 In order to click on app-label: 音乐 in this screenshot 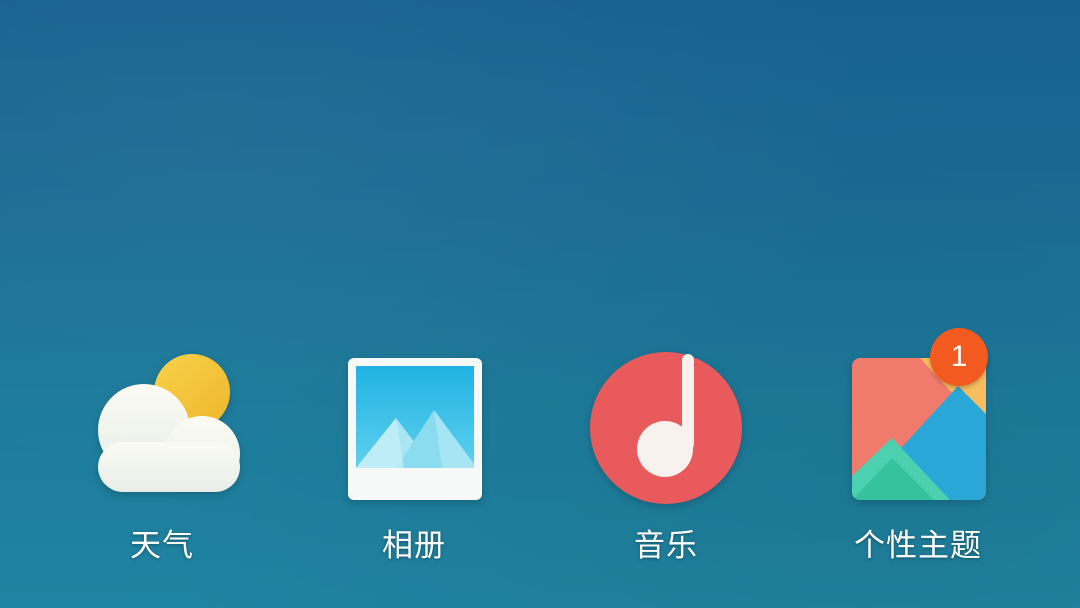, I will do `click(666, 546)`.